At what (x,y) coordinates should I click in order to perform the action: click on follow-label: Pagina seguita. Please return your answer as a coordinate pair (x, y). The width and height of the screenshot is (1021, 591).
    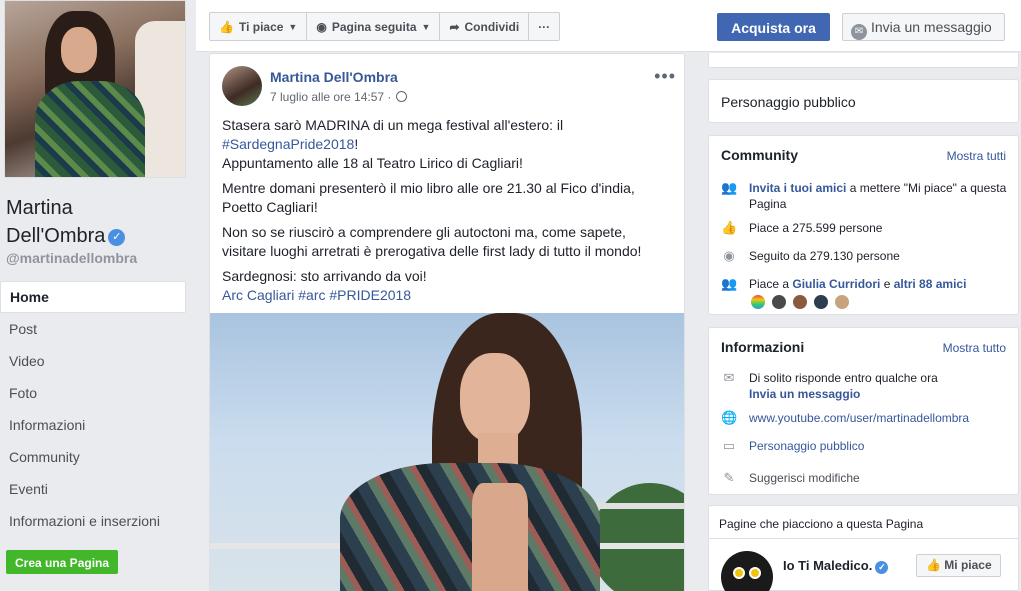
    Looking at the image, I should click on (374, 26).